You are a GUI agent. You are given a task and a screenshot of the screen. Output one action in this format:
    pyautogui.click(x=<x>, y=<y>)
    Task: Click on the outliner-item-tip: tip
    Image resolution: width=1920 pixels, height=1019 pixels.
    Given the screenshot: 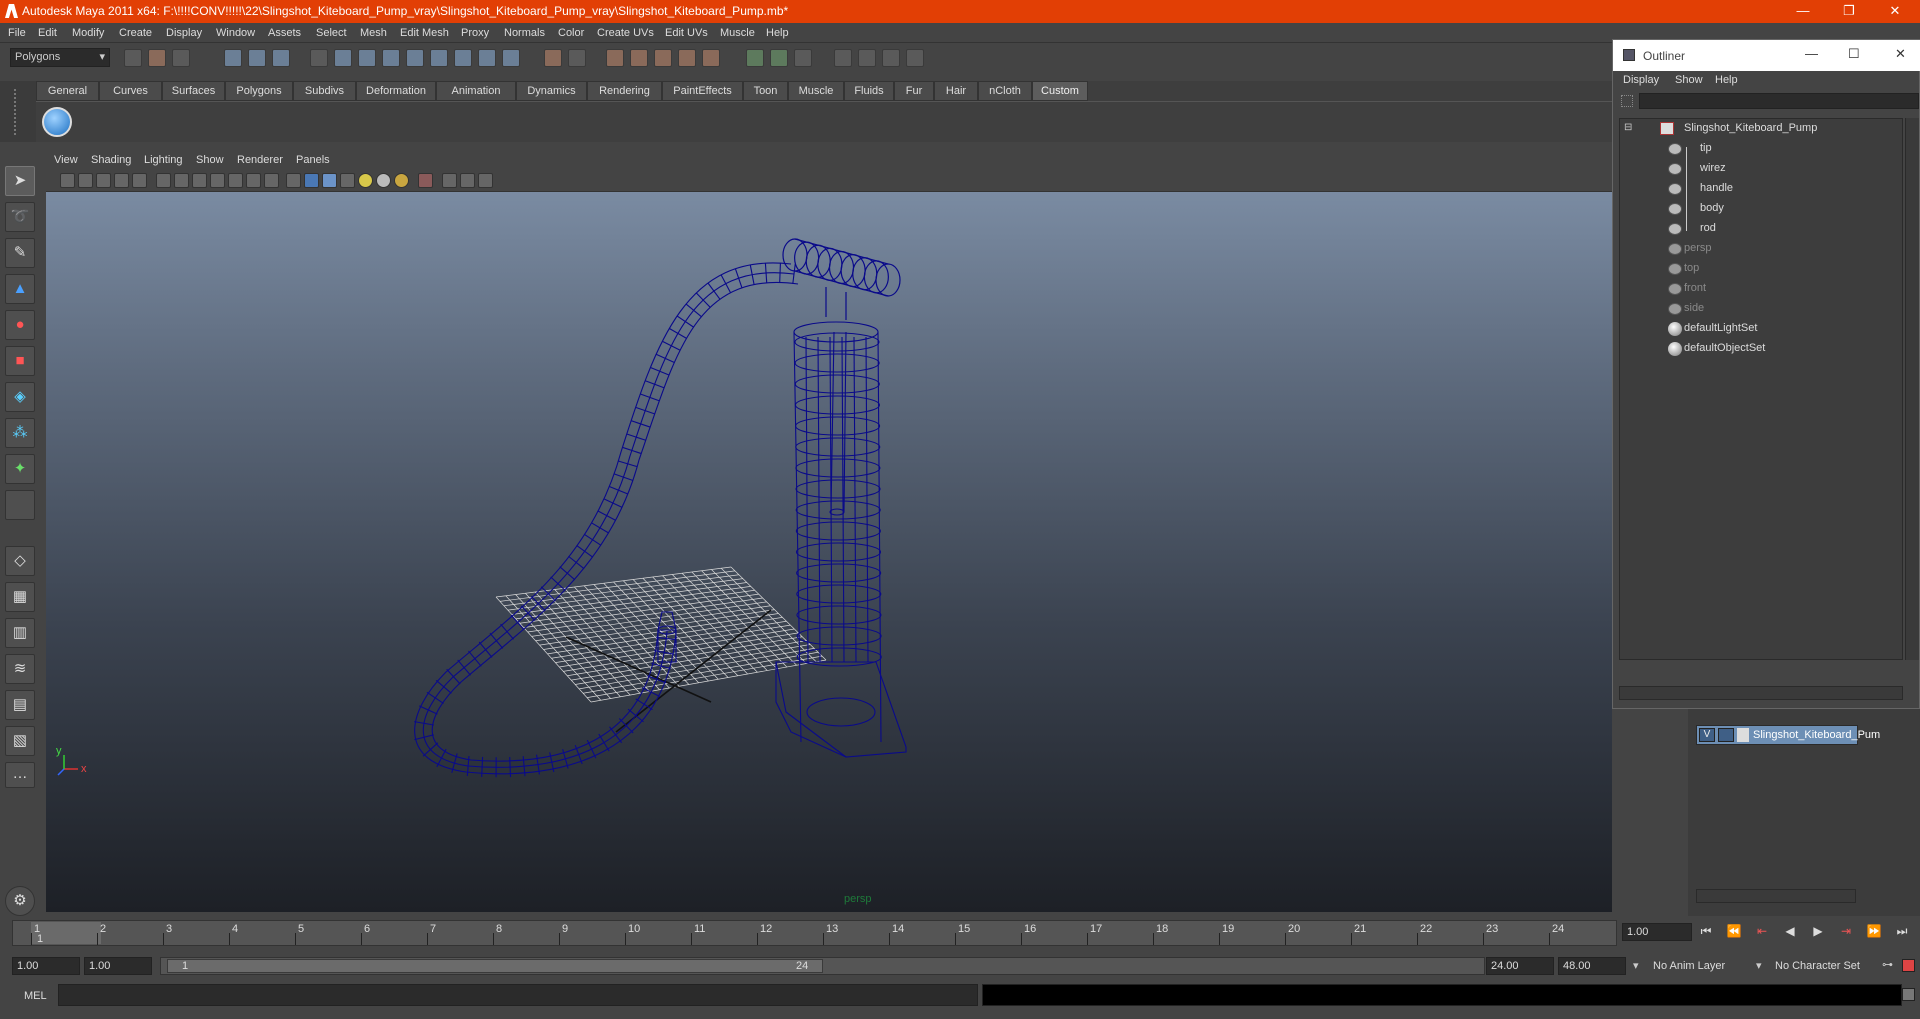 What is the action you would take?
    pyautogui.click(x=1765, y=149)
    